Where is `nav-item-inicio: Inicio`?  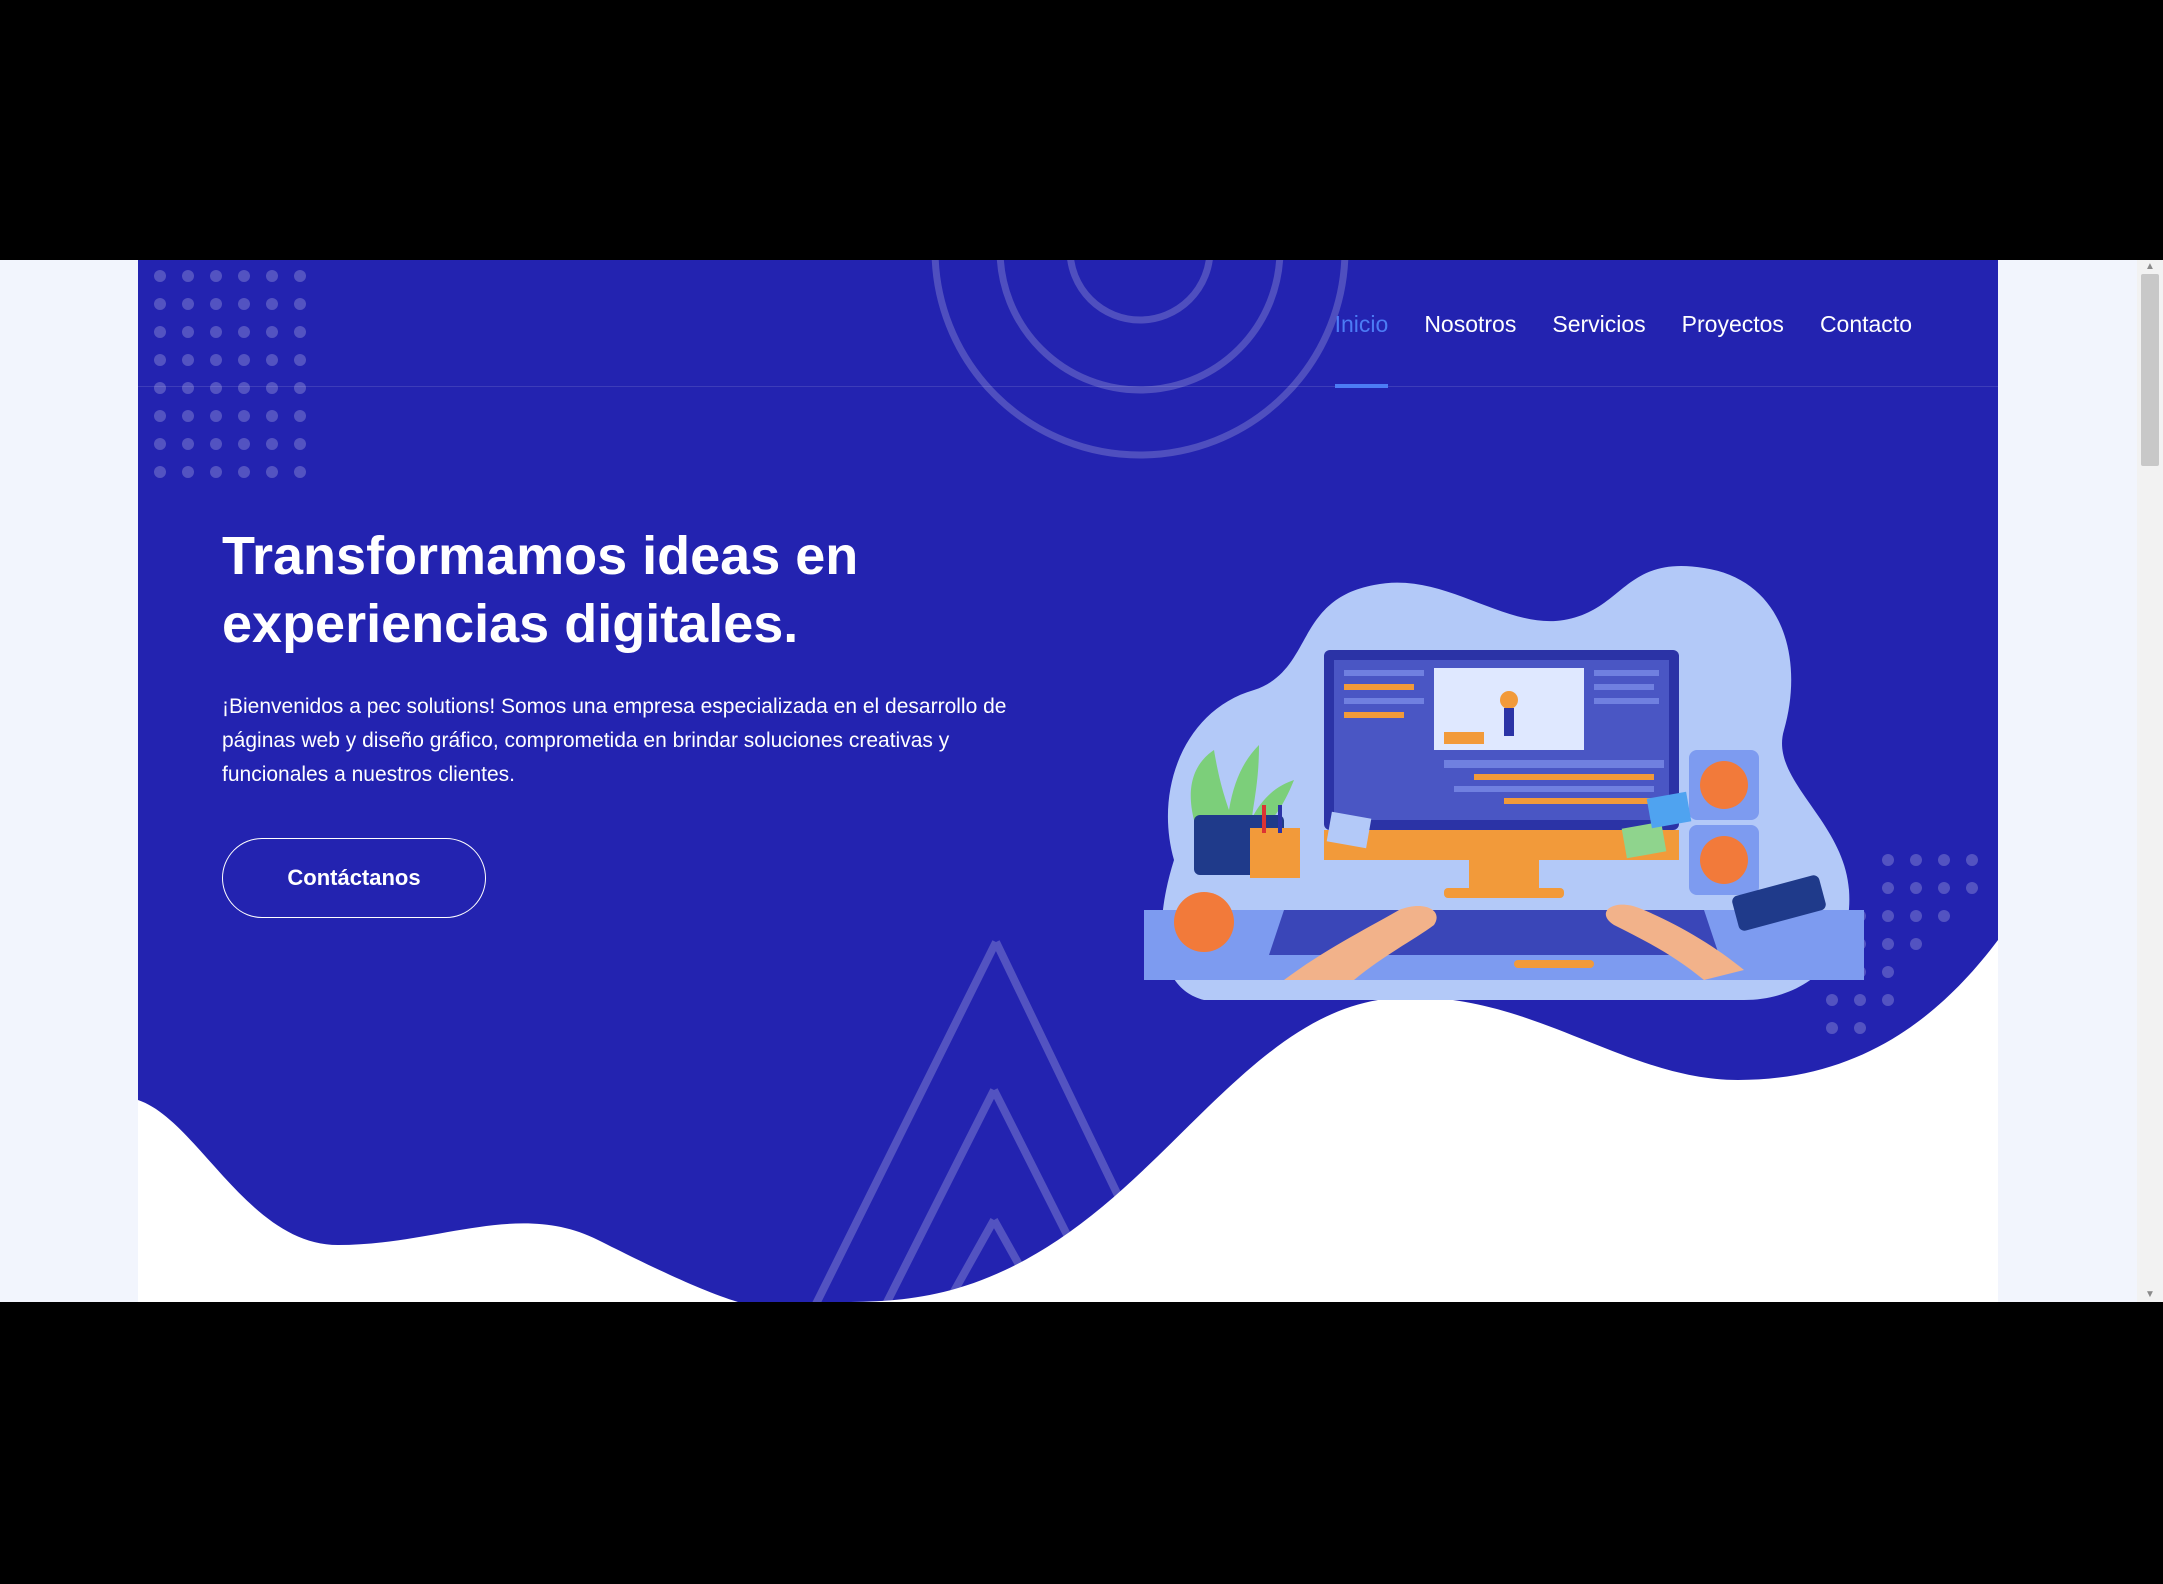 nav-item-inicio: Inicio is located at coordinates (1362, 346).